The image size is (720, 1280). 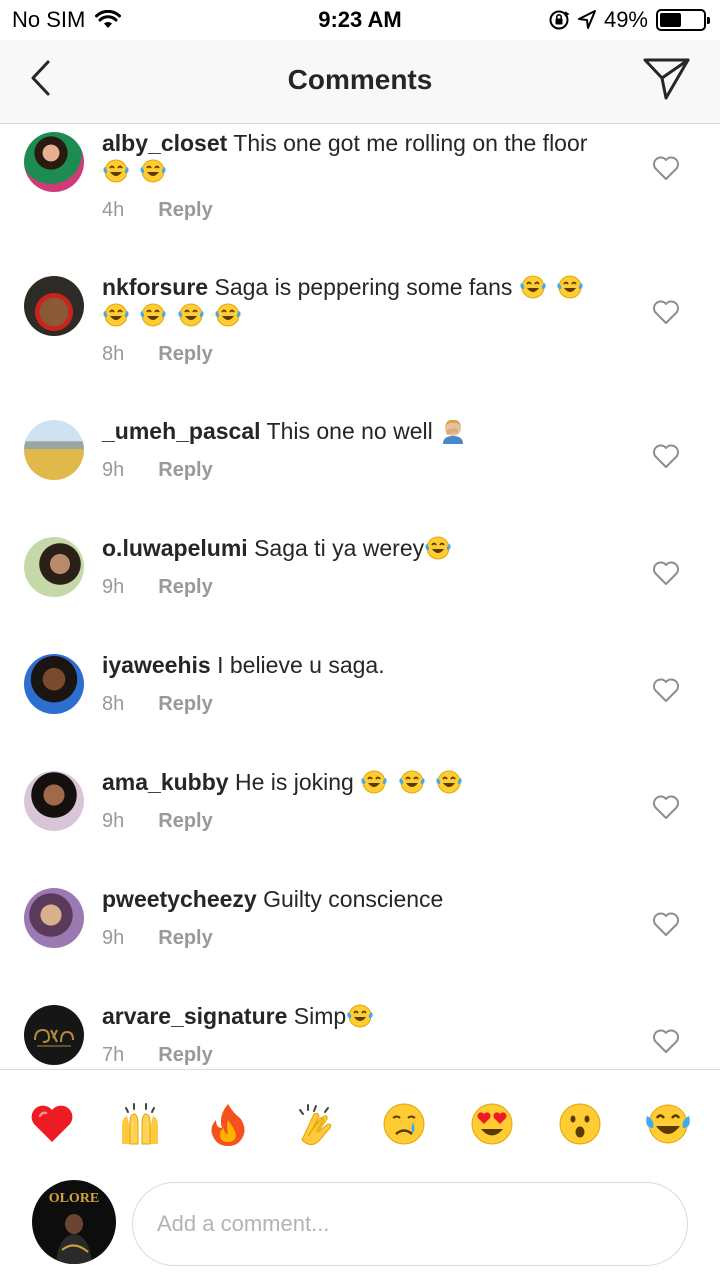 I want to click on comment-text: ama_kubby He is joking, so click(x=362, y=782).